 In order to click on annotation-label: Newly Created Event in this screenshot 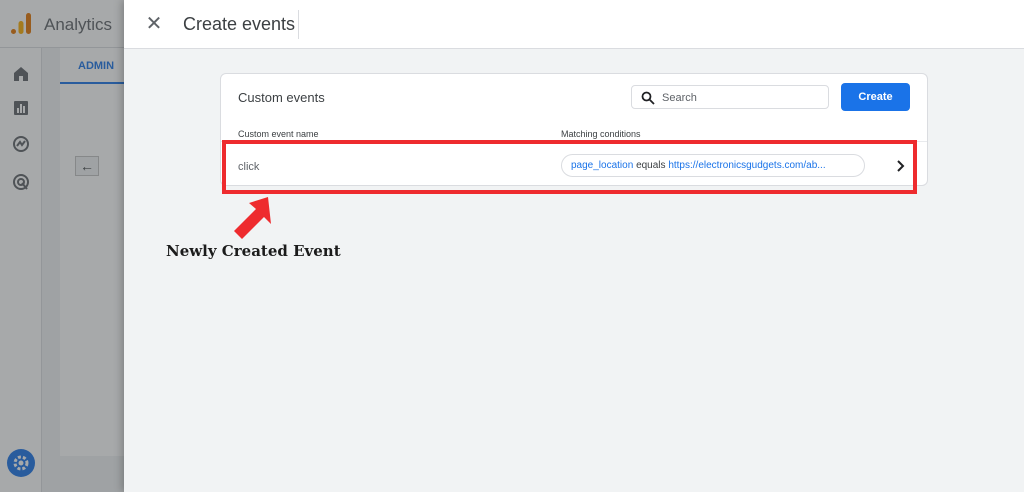, I will do `click(253, 251)`.